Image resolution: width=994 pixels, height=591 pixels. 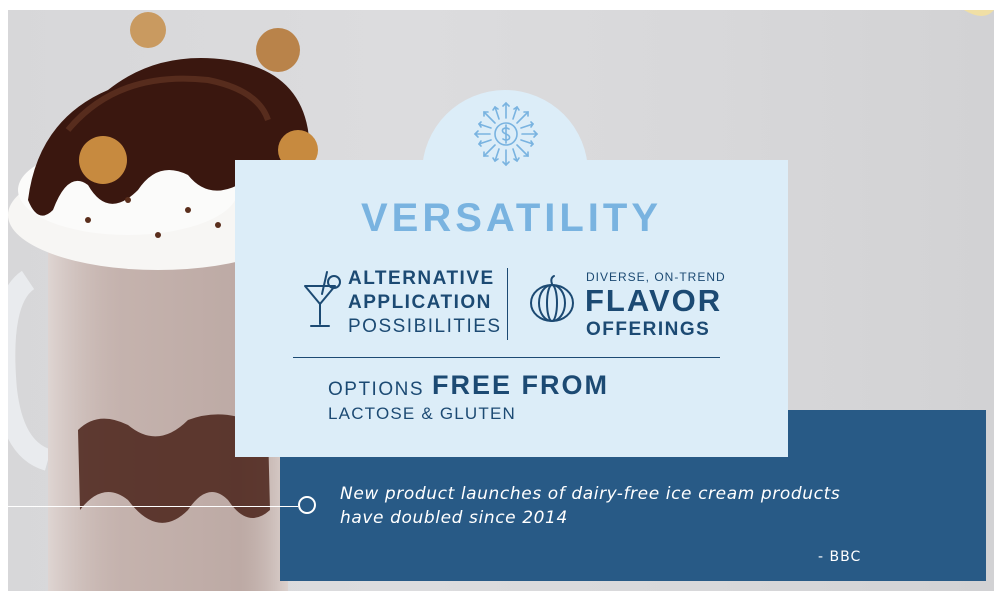 What do you see at coordinates (421, 278) in the screenshot?
I see `alt-line-1: ALTERNATIVE` at bounding box center [421, 278].